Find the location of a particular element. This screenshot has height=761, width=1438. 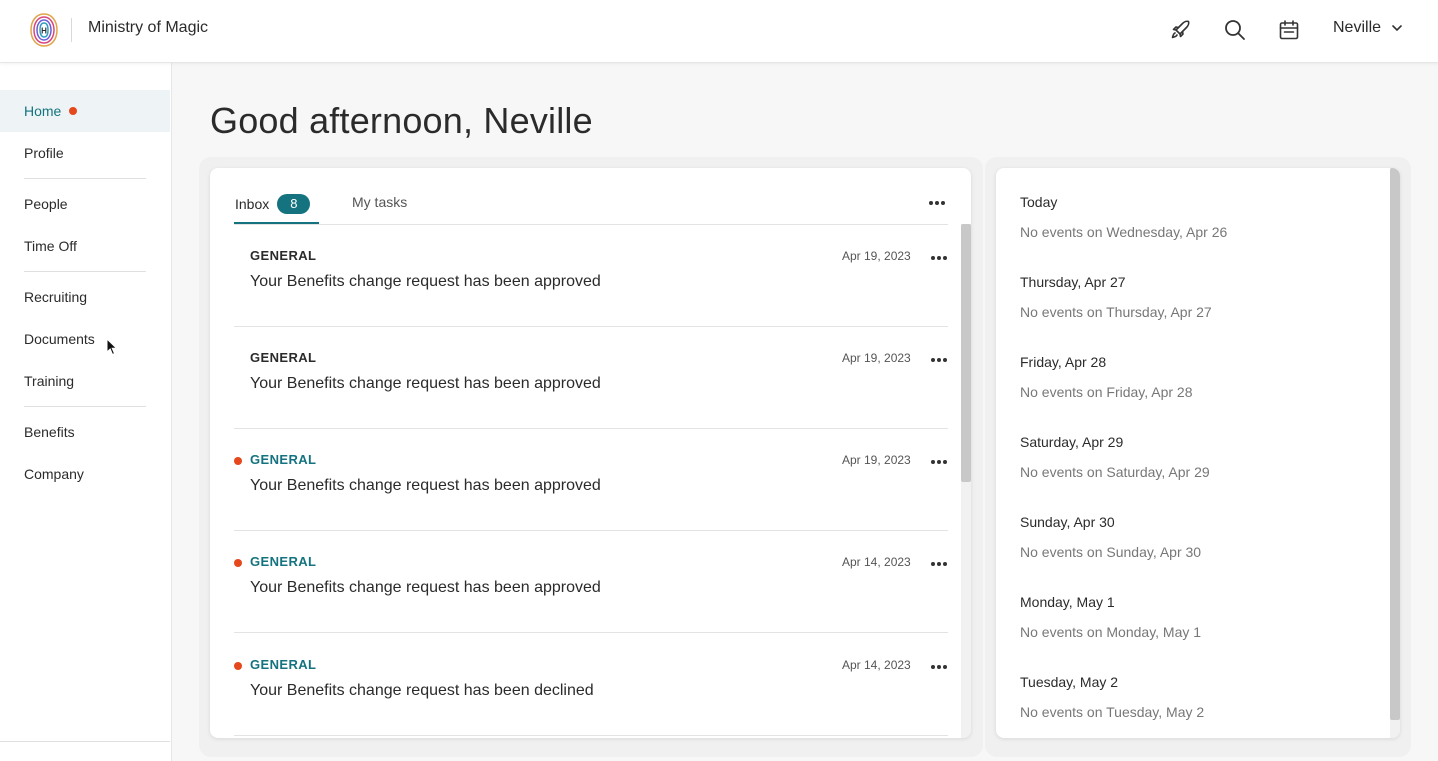

sidebar-item-label: Profile is located at coordinates (44, 153).